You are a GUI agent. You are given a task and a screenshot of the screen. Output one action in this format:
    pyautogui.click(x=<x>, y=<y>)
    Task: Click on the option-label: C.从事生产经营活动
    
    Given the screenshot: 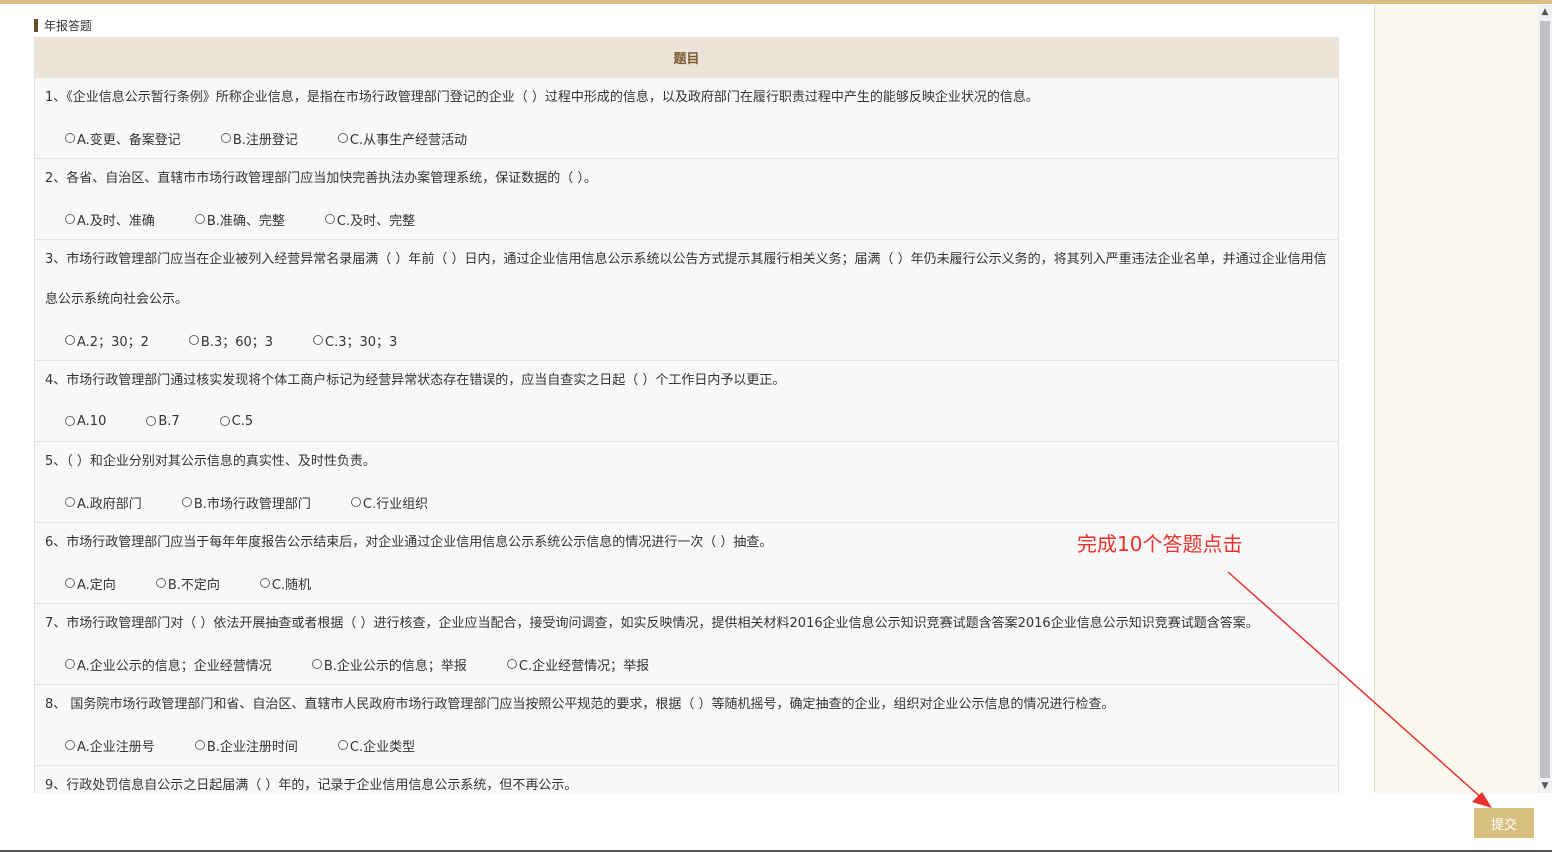 What is the action you would take?
    pyautogui.click(x=408, y=140)
    